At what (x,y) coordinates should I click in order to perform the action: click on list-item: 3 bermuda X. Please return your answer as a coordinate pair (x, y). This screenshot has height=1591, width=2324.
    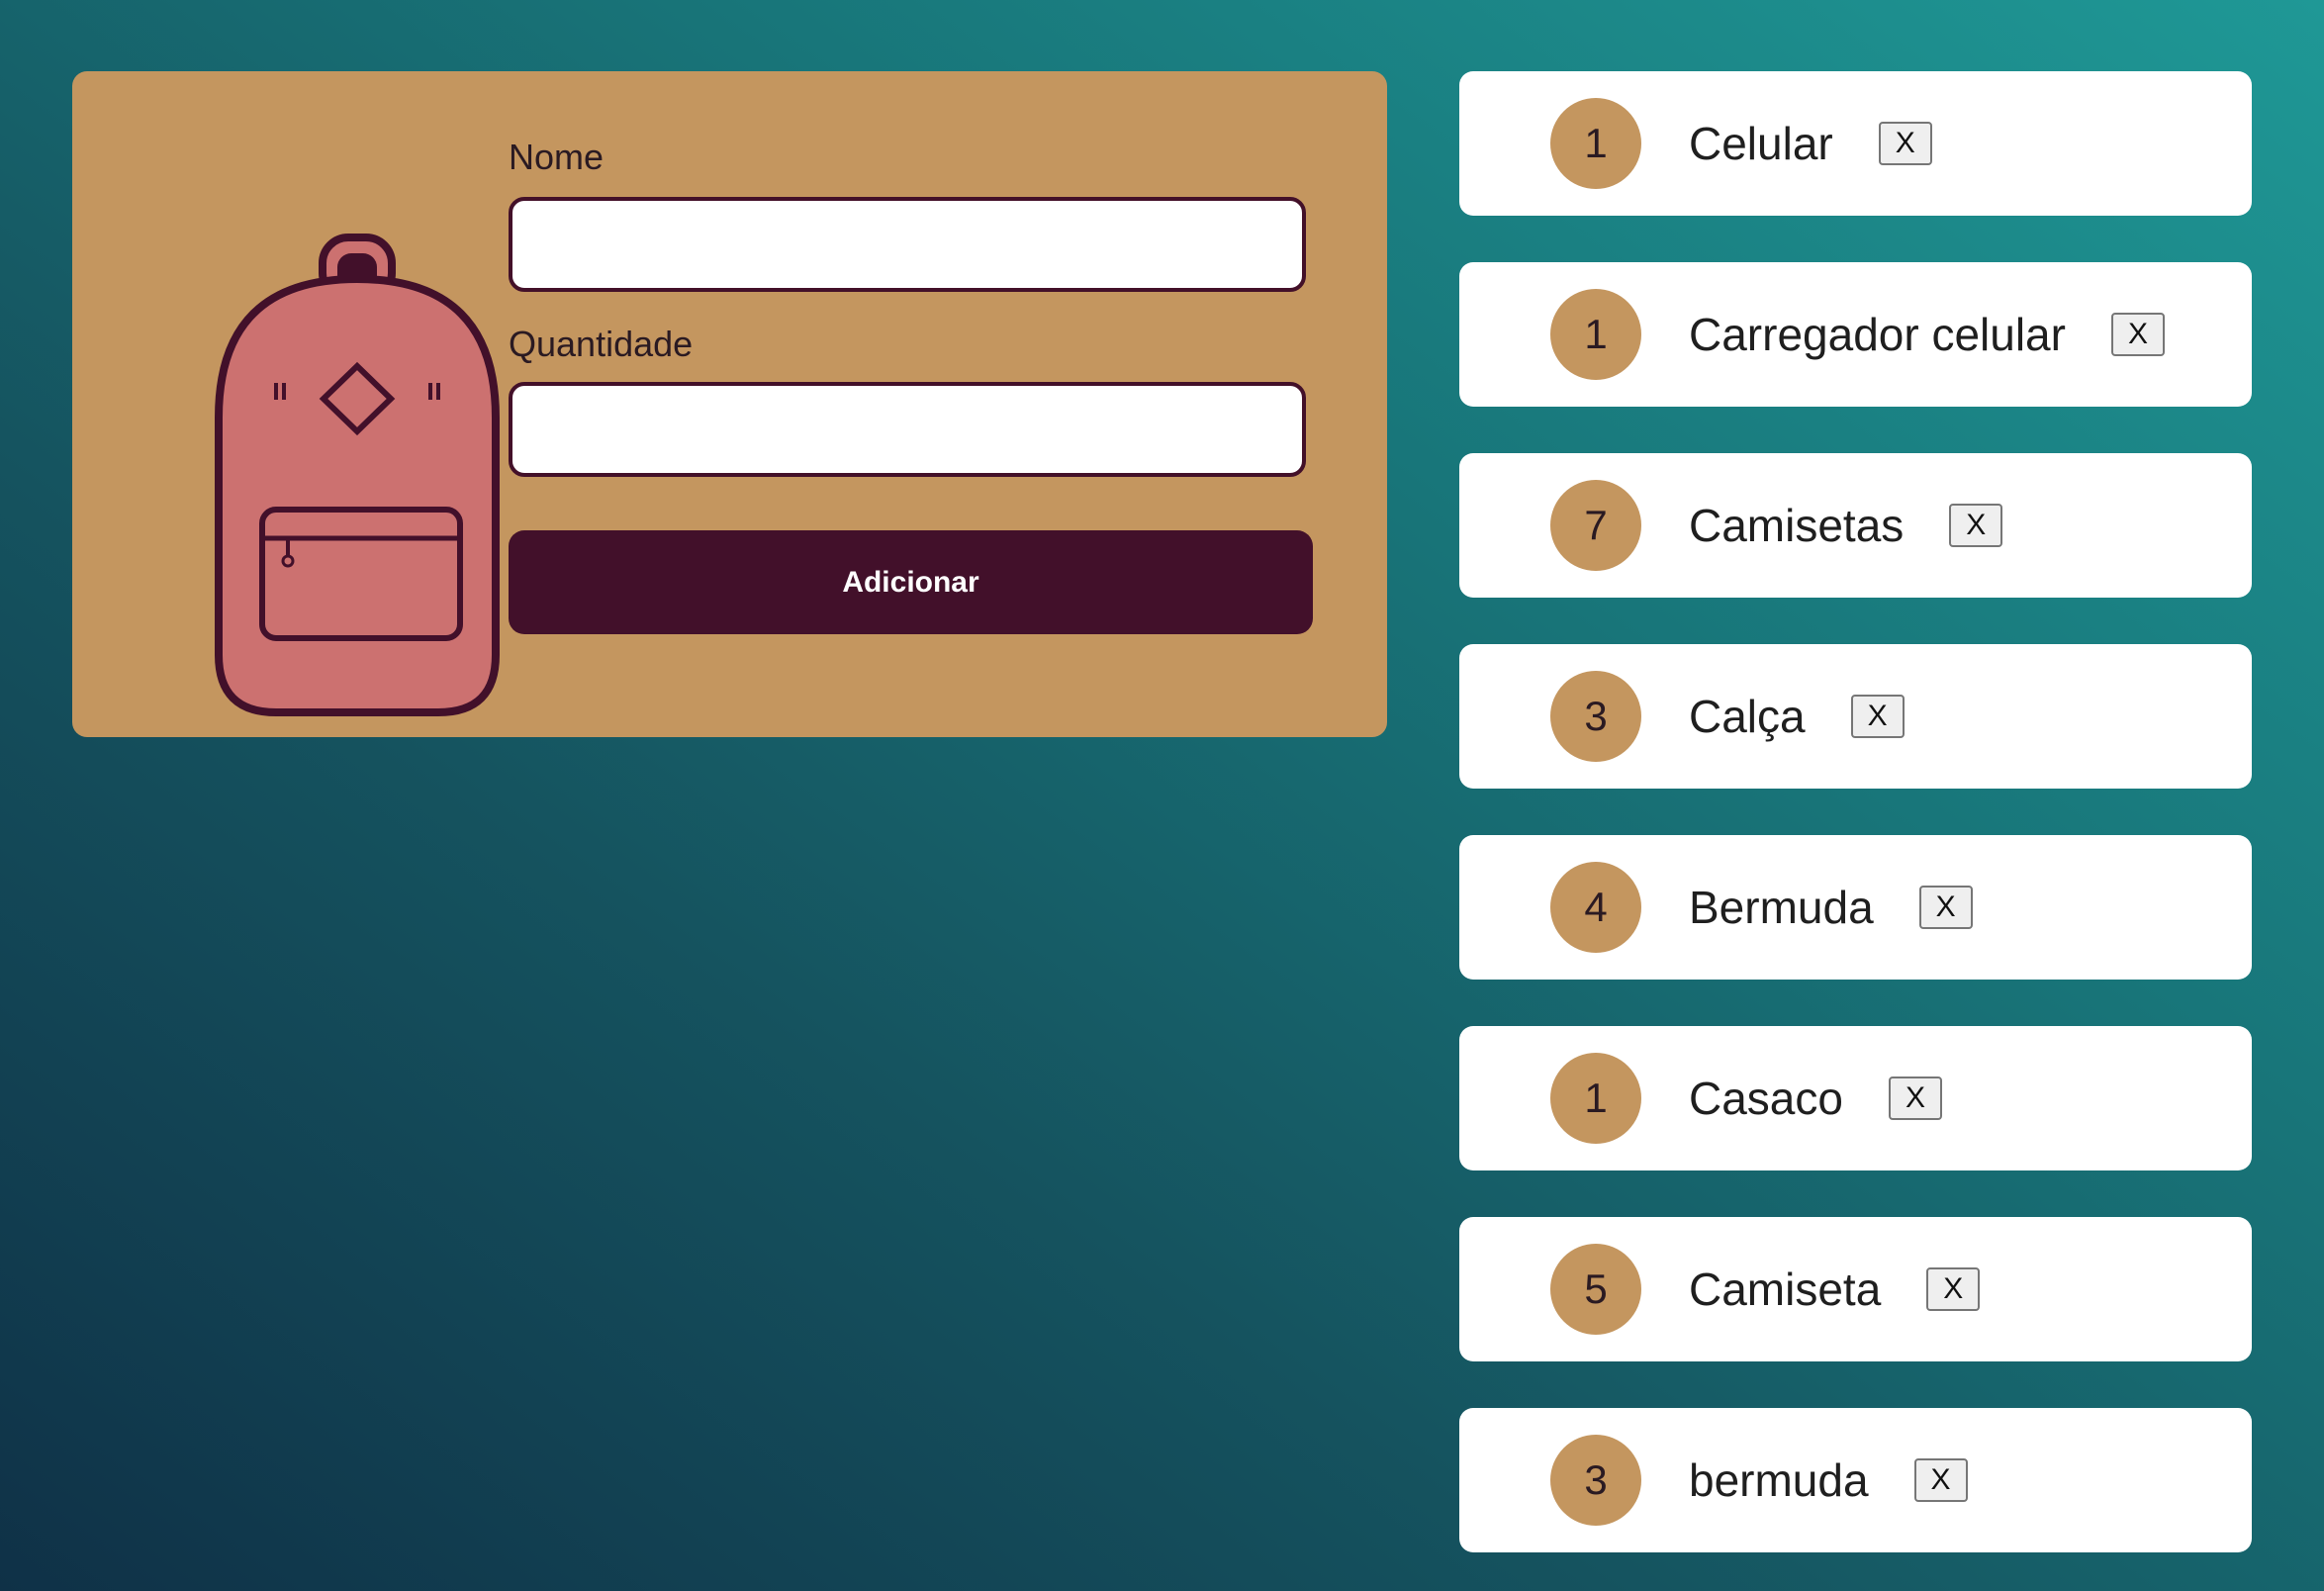
    Looking at the image, I should click on (1855, 1480).